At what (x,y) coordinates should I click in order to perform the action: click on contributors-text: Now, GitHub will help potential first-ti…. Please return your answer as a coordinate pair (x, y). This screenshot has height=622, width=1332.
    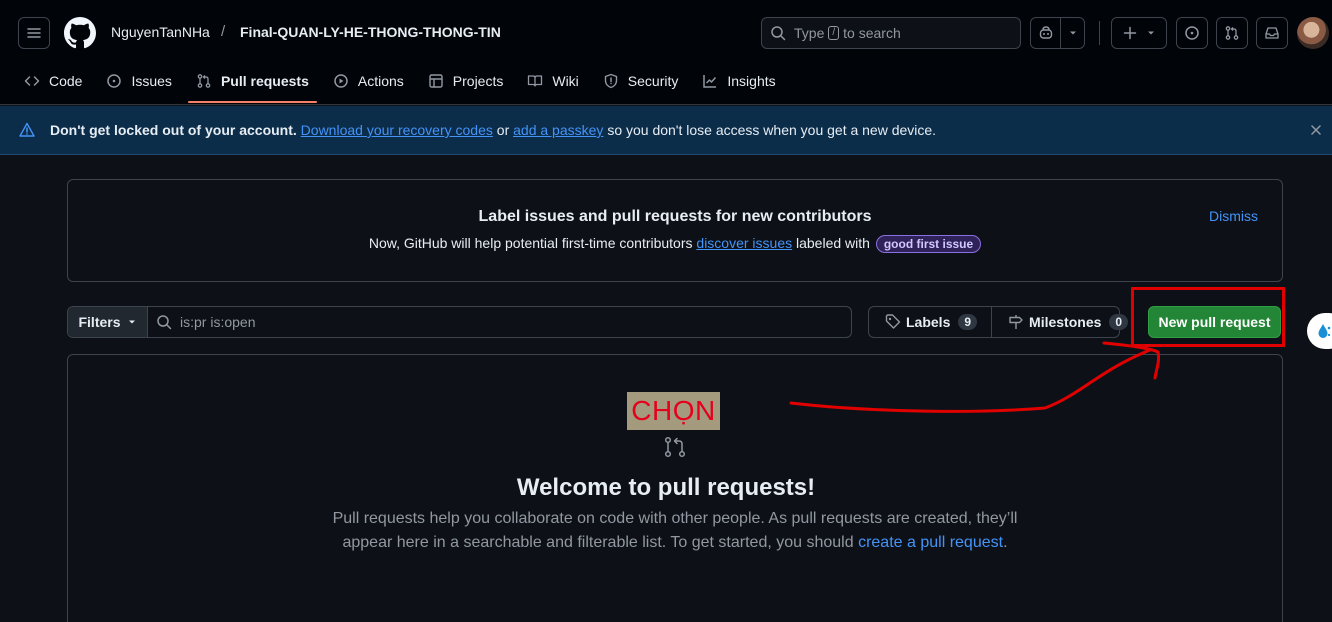
    Looking at the image, I should click on (530, 243).